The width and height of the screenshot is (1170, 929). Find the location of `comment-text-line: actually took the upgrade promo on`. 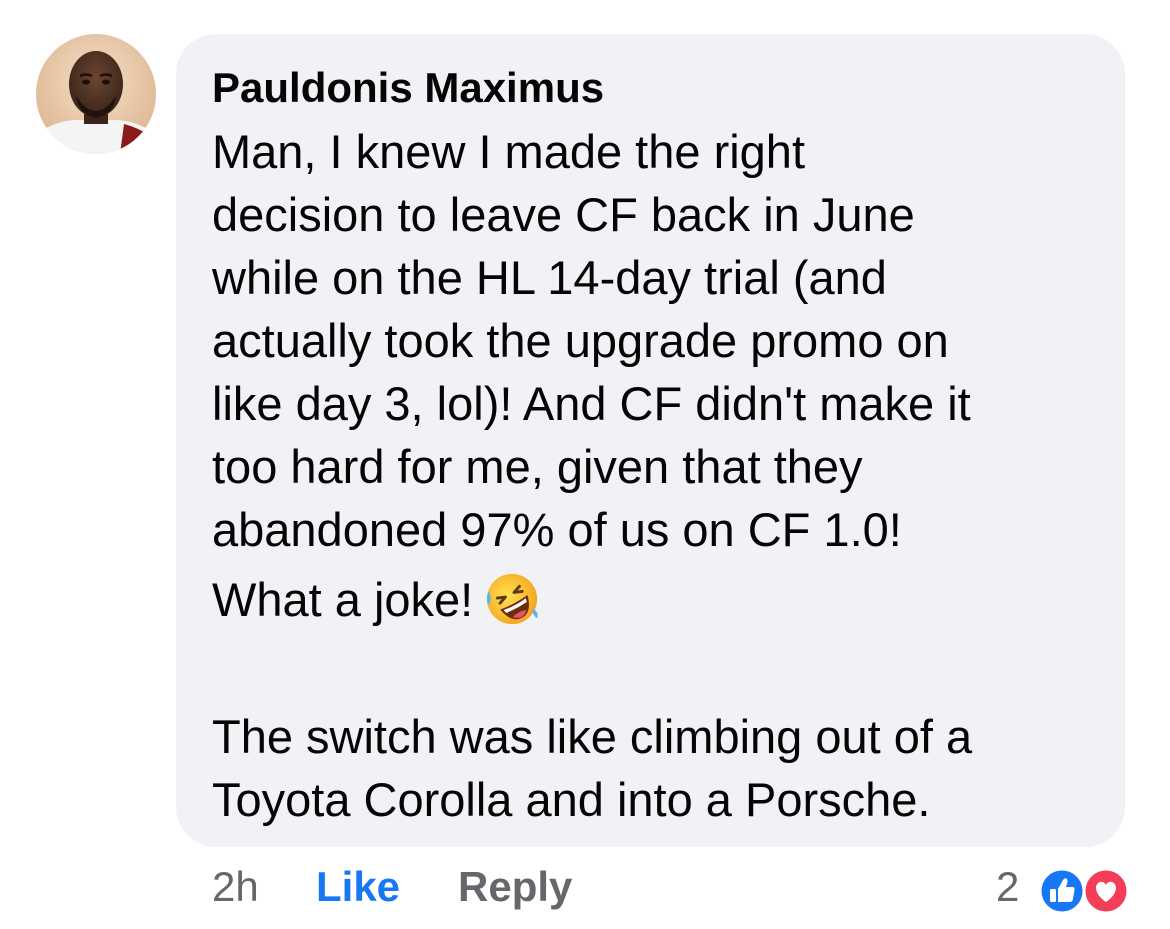

comment-text-line: actually took the upgrade promo on is located at coordinates (580, 340).